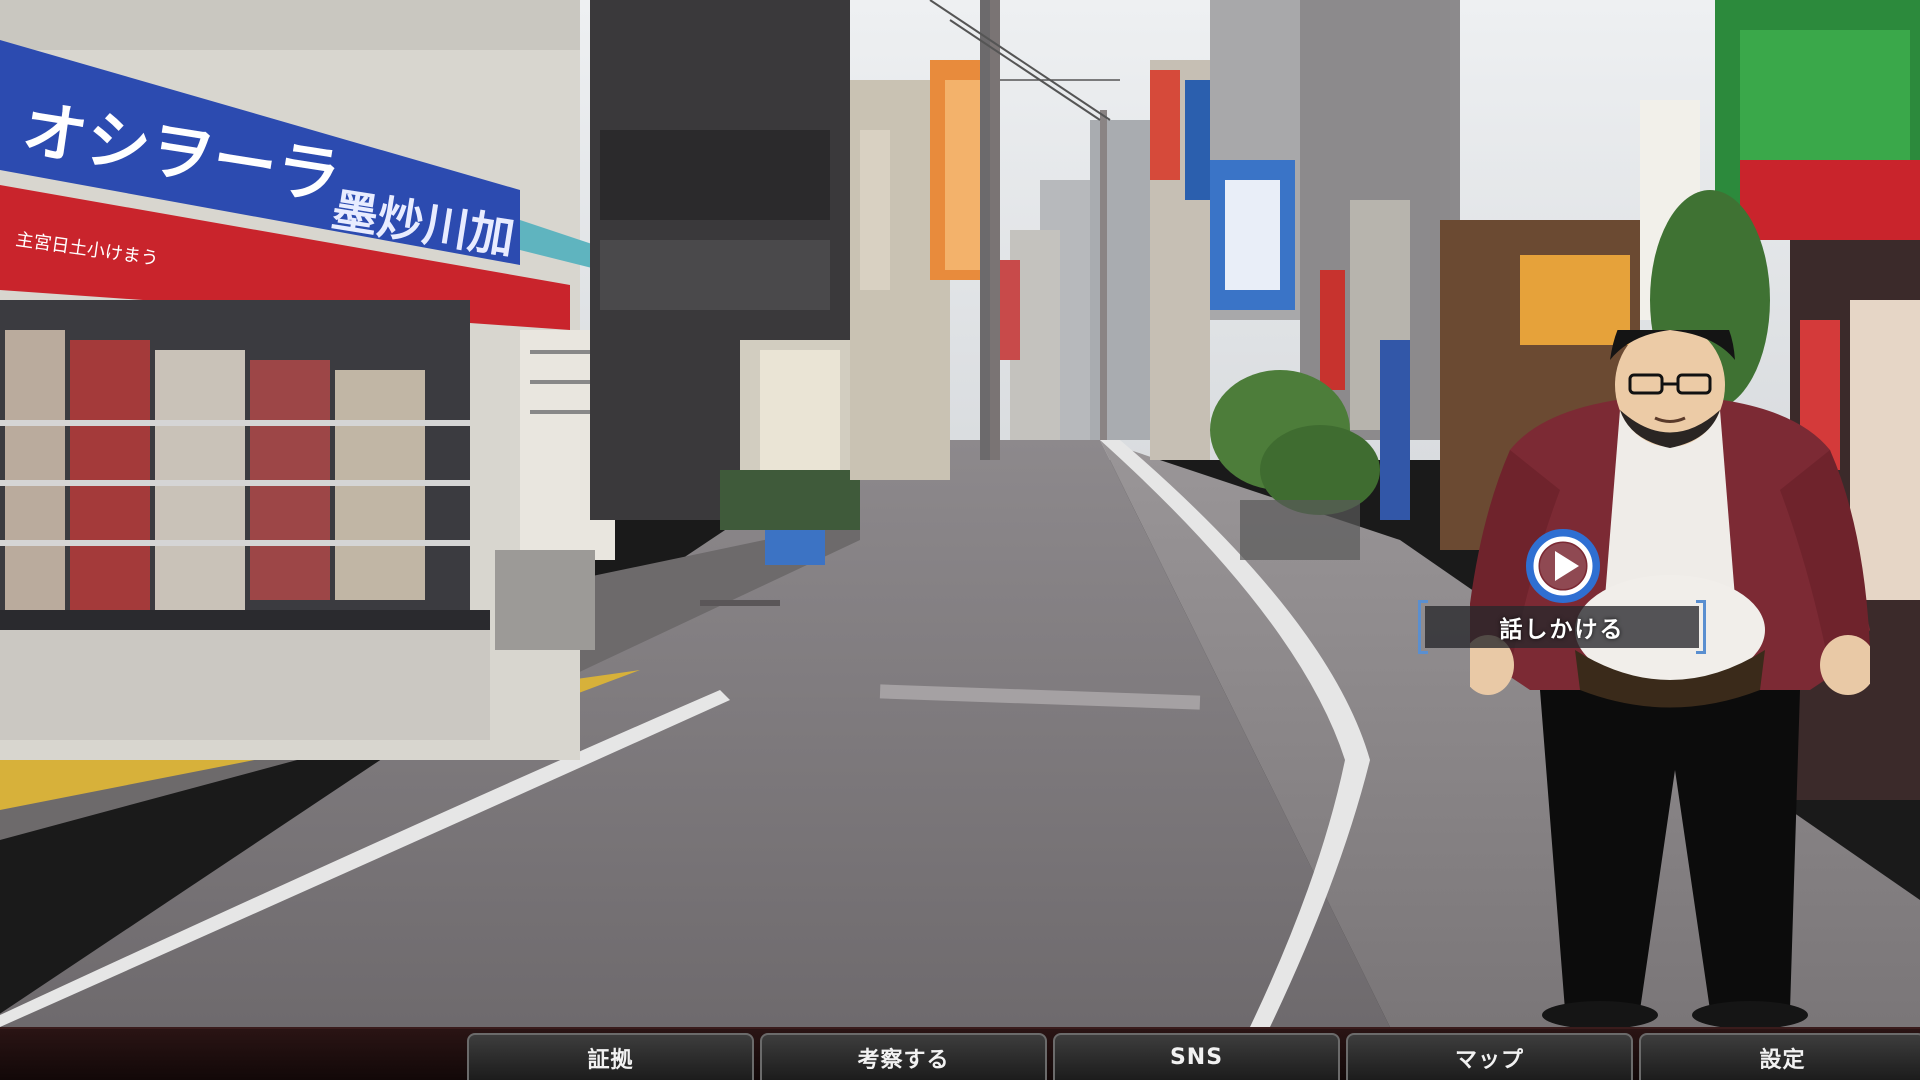  Describe the element at coordinates (610, 1056) in the screenshot. I see `evidence-button: 証拠` at that location.